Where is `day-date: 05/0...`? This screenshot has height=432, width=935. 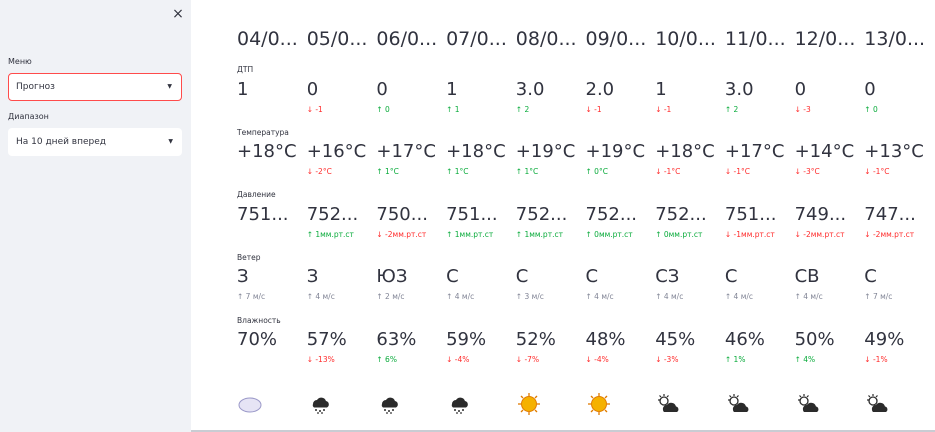
day-date: 05/0... is located at coordinates (337, 39).